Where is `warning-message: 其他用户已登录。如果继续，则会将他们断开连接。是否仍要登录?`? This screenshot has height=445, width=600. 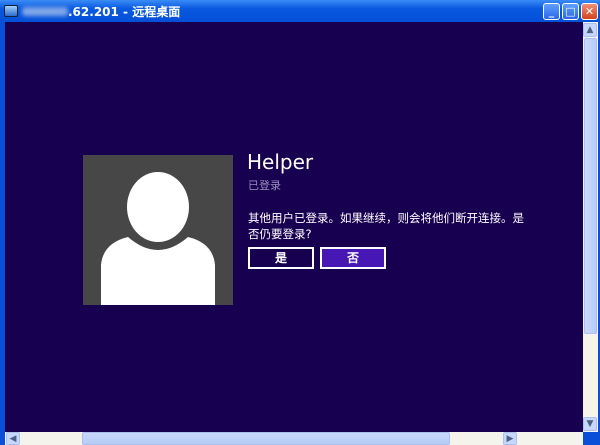
warning-message: 其他用户已登录。如果继续，则会将他们断开连接。是否仍要登录? is located at coordinates (386, 226).